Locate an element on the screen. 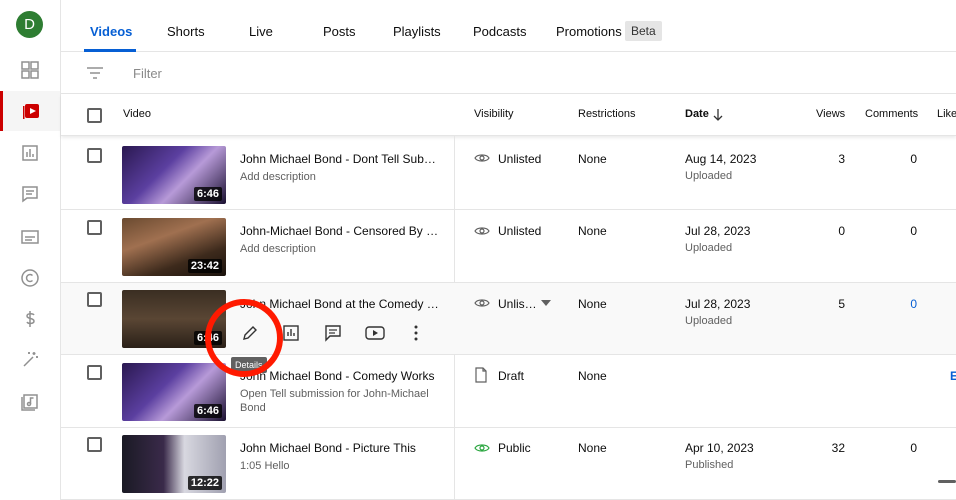 Image resolution: width=956 pixels, height=500 pixels. tab-shorts: Shorts is located at coordinates (186, 31).